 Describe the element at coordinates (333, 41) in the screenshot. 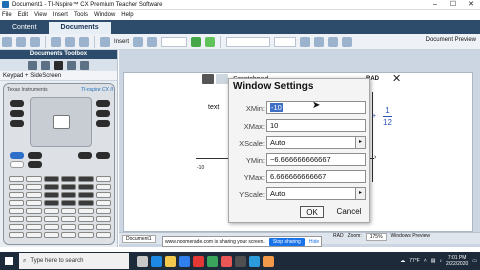

I see `underline-icon` at that location.